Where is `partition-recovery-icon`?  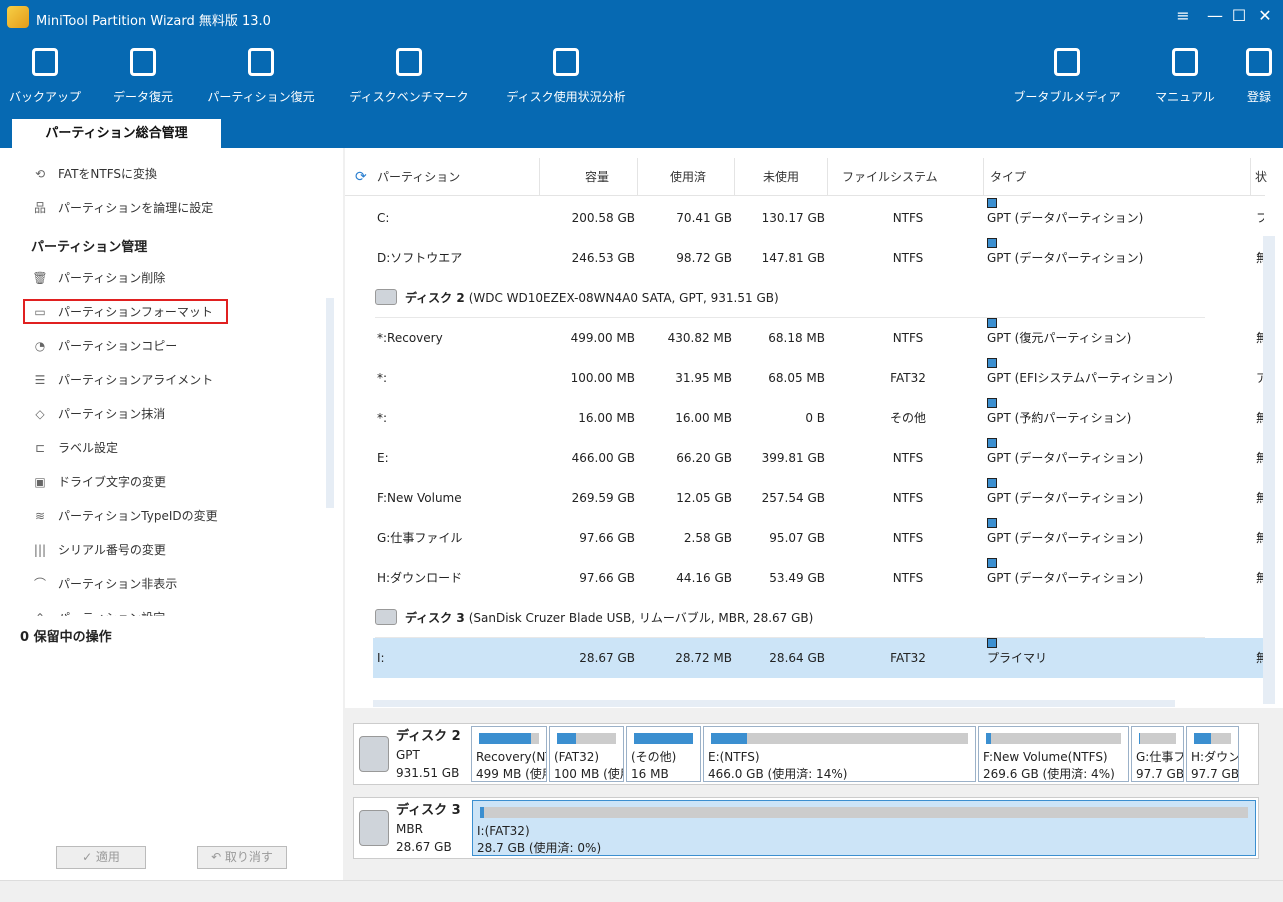
partition-recovery-icon is located at coordinates (261, 62).